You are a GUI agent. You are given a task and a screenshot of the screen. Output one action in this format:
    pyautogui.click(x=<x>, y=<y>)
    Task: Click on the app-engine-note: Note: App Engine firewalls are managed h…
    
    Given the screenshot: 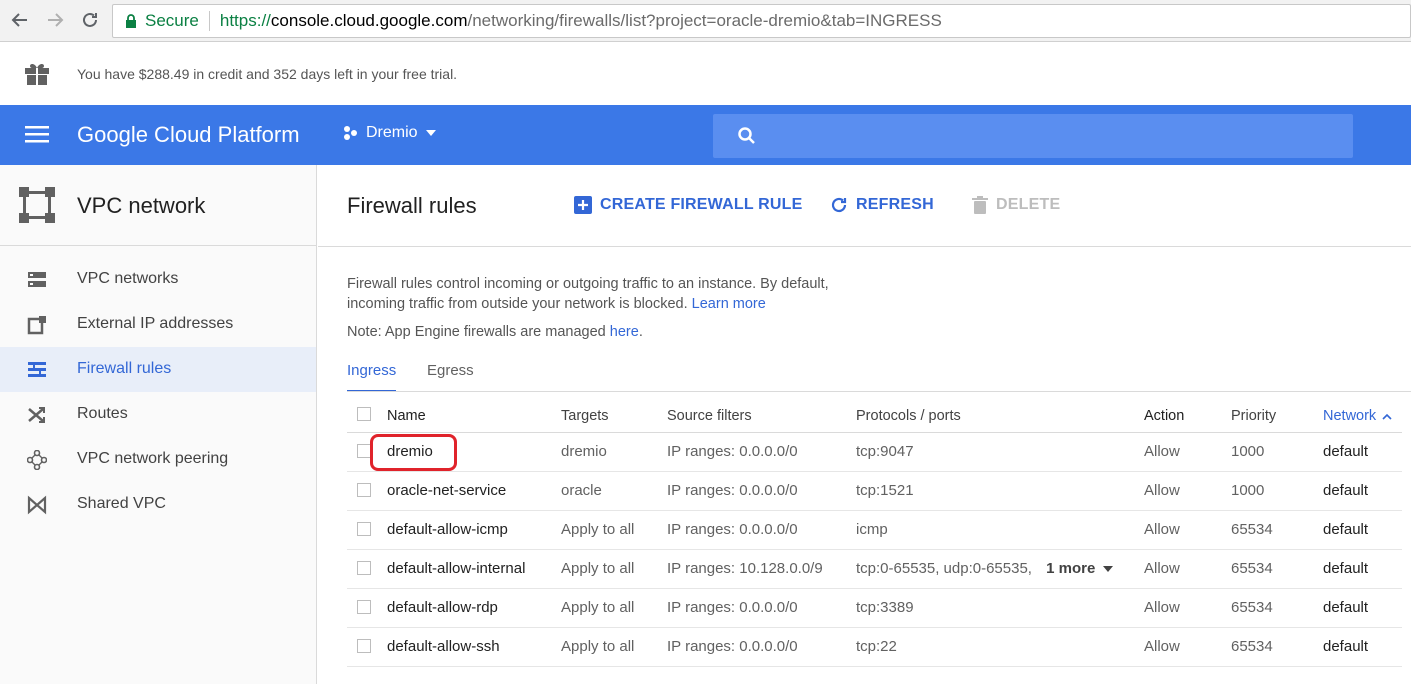 What is the action you would take?
    pyautogui.click(x=495, y=332)
    